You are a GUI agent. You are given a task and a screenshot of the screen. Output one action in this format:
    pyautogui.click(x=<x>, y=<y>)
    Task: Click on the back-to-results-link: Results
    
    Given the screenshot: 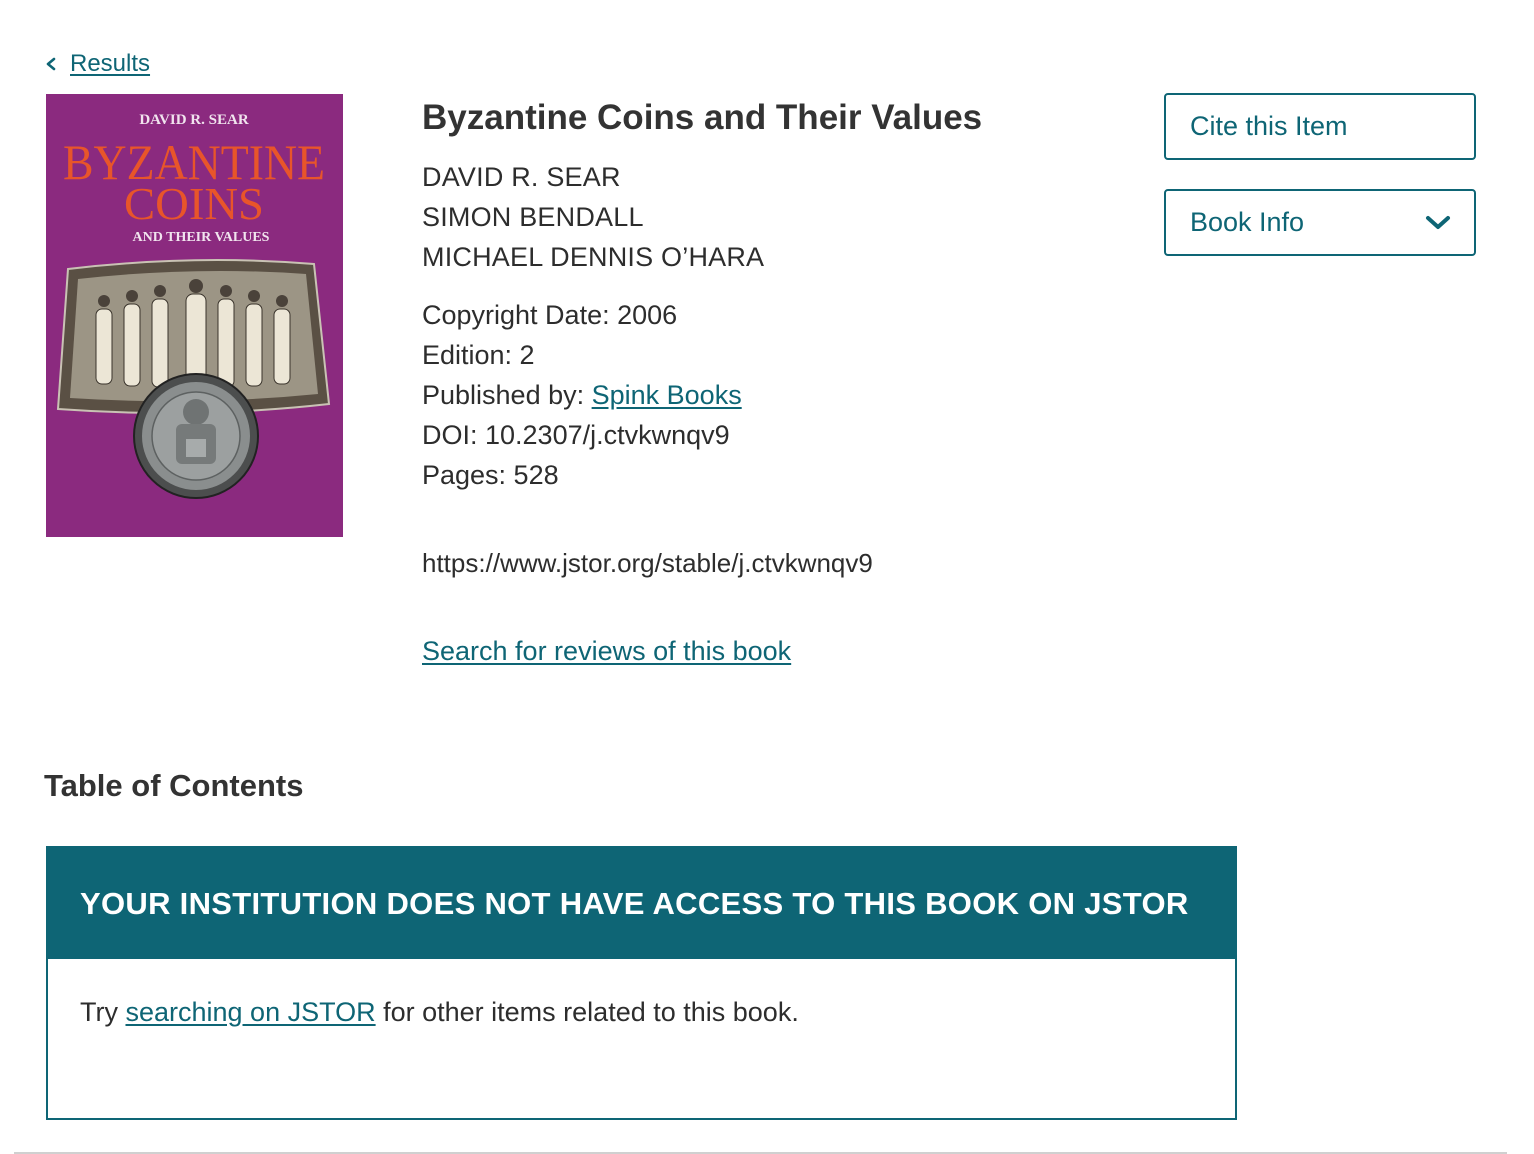 What is the action you would take?
    pyautogui.click(x=97, y=64)
    